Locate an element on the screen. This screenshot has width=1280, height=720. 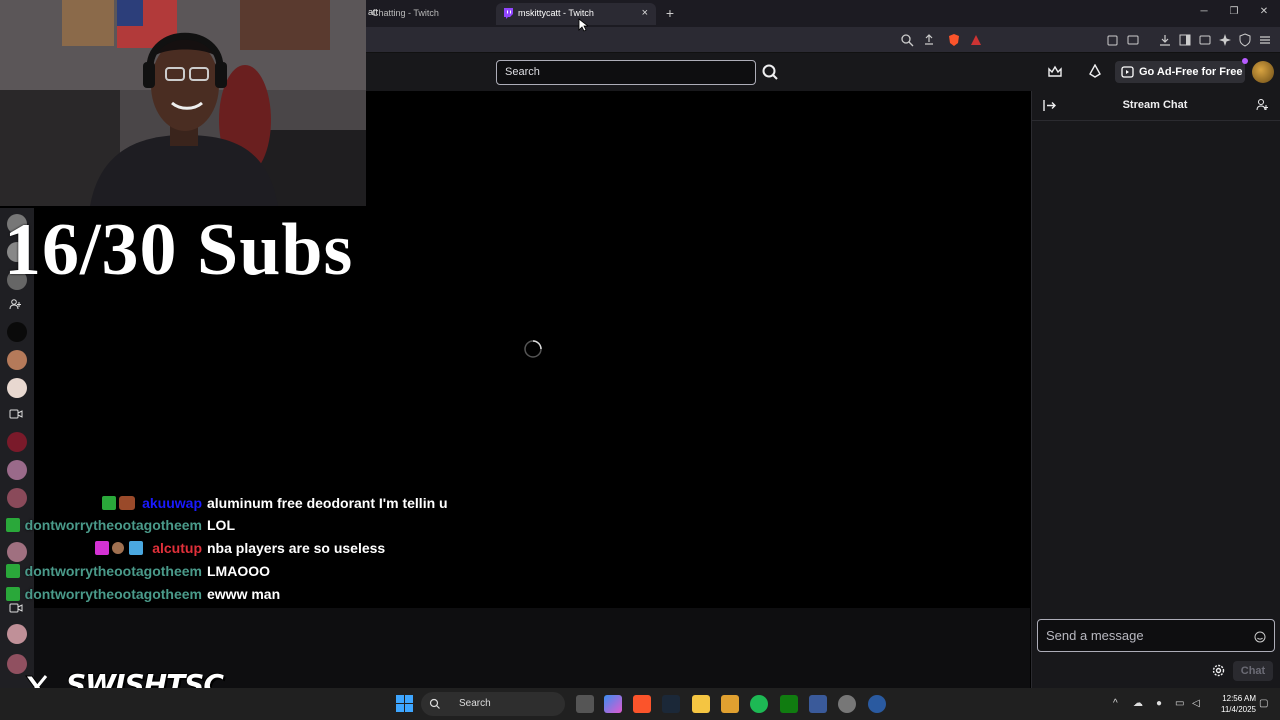
chat-message-text: LMAOOO is located at coordinates (238, 571).